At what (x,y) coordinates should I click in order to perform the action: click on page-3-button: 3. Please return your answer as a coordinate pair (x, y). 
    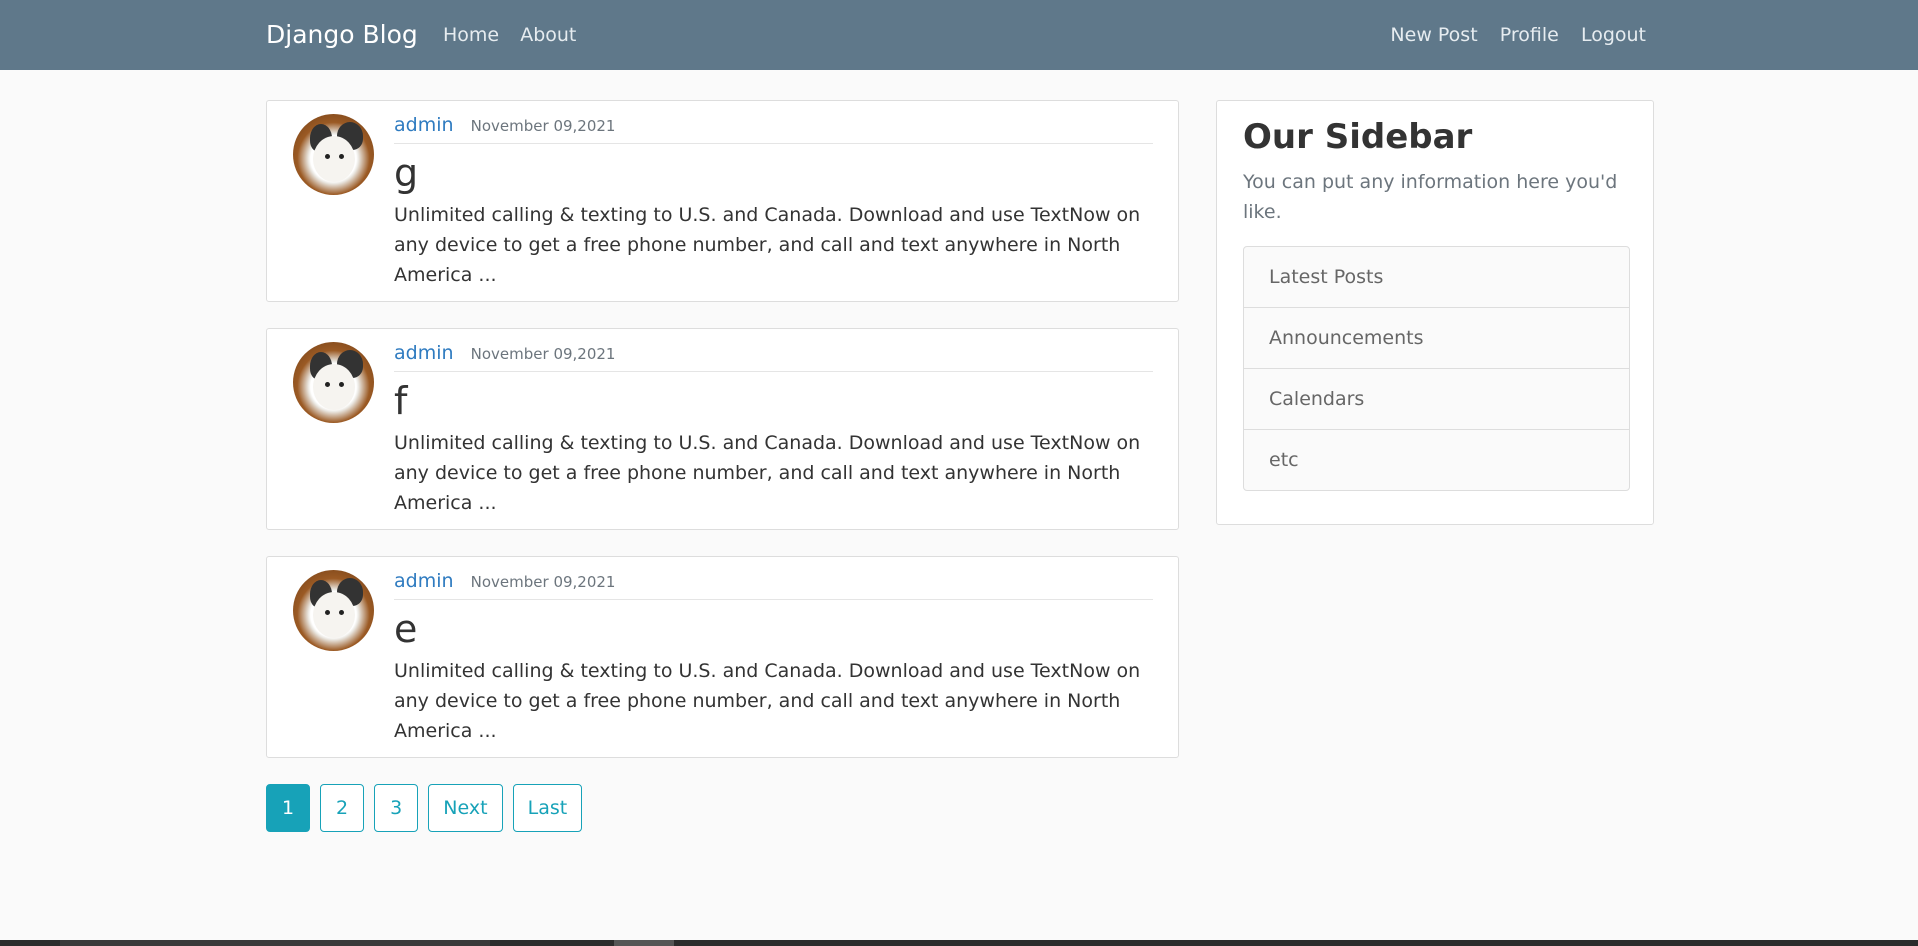
    Looking at the image, I should click on (396, 808).